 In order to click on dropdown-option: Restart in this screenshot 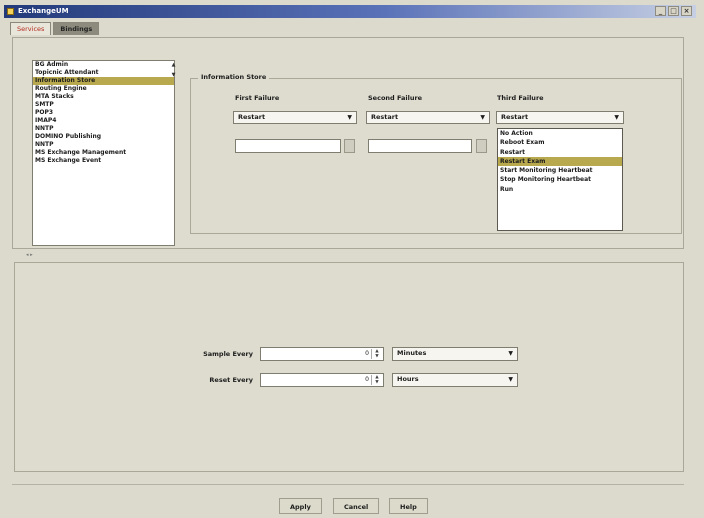, I will do `click(560, 152)`.